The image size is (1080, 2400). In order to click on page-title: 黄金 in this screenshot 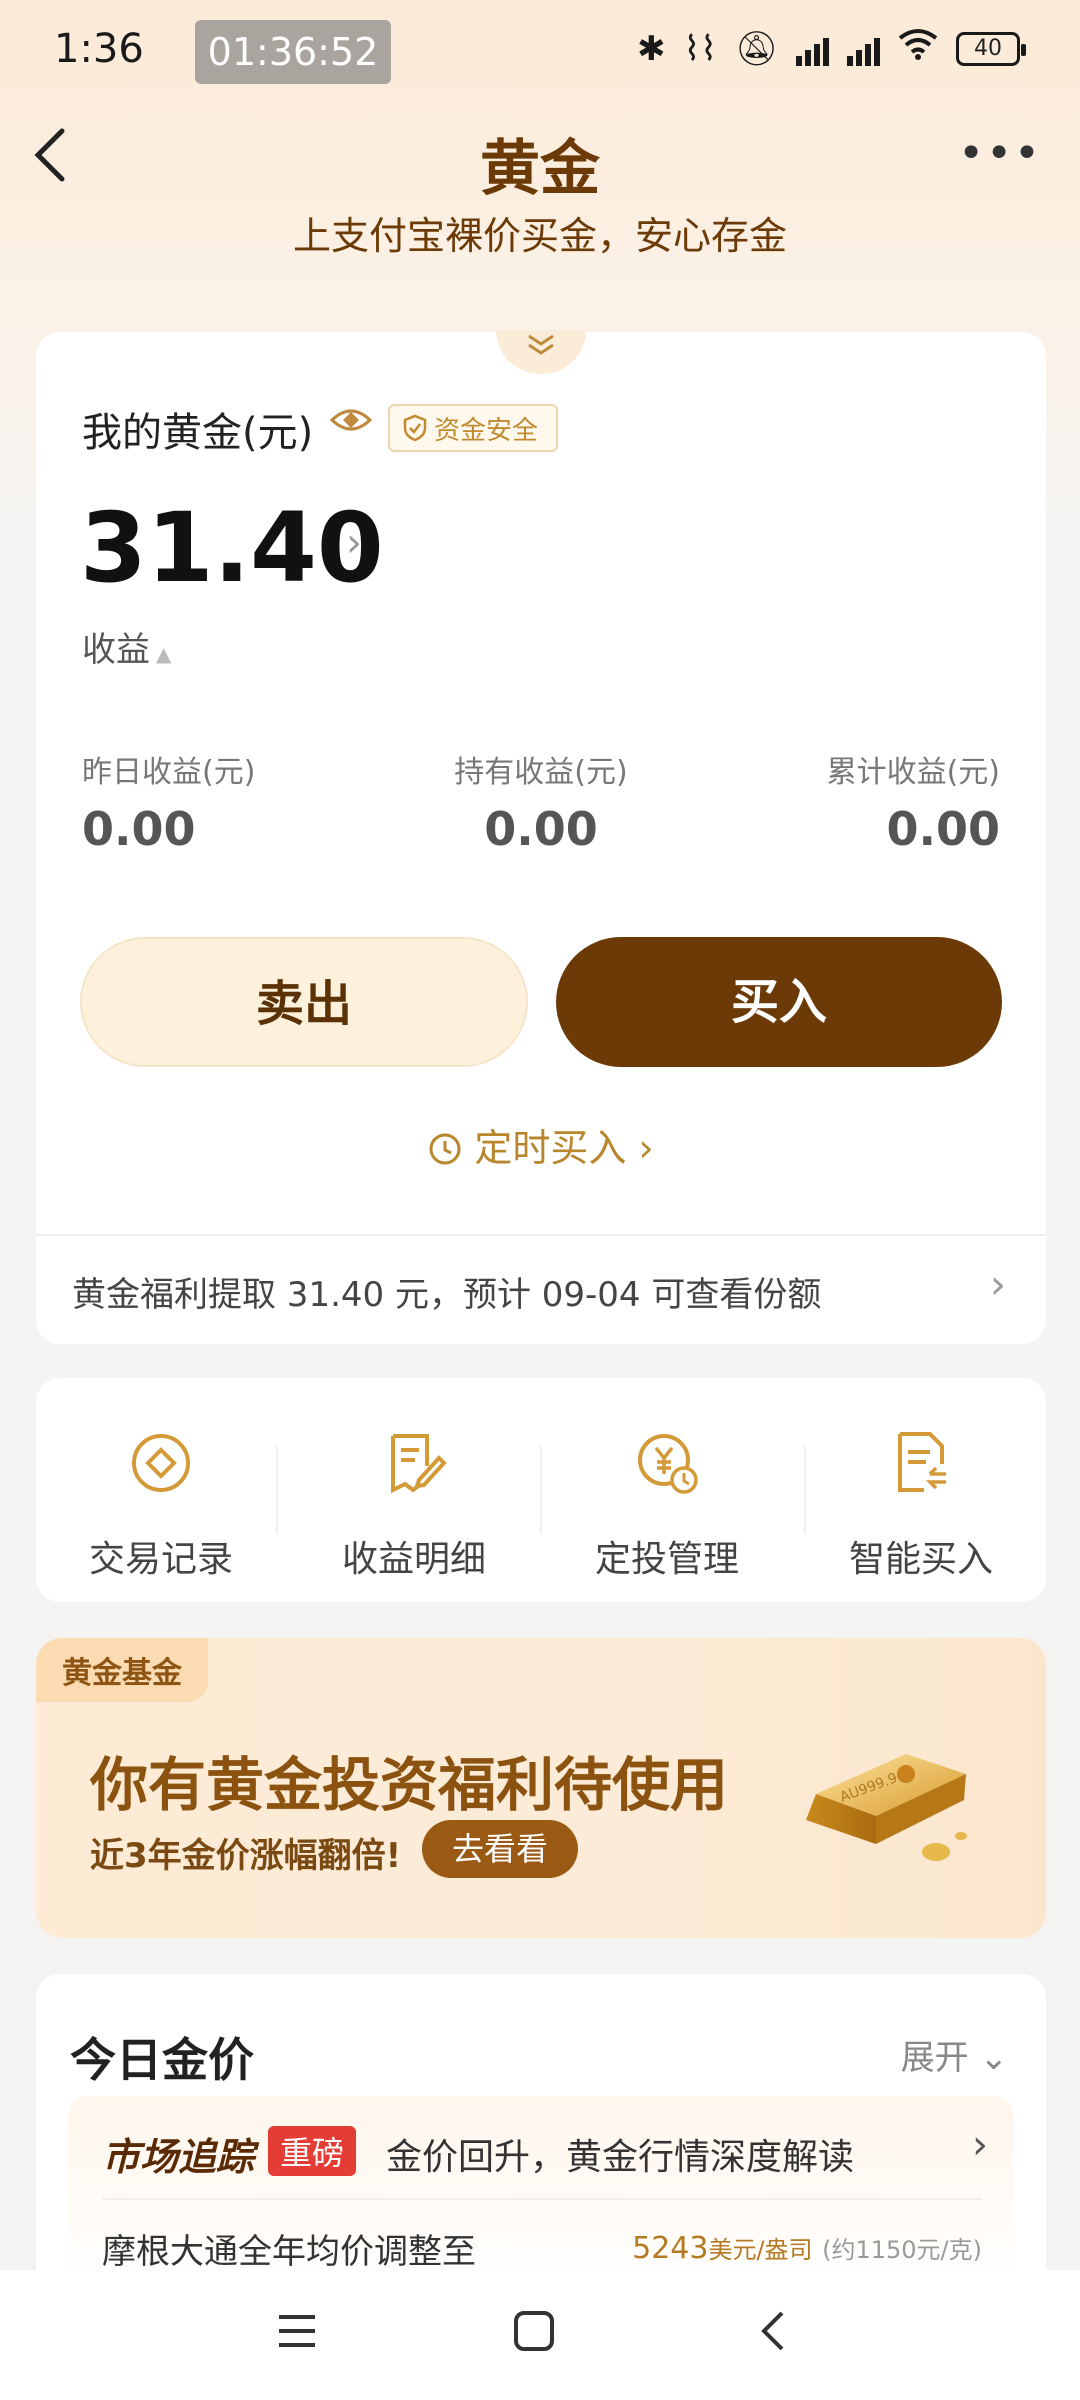, I will do `click(540, 169)`.